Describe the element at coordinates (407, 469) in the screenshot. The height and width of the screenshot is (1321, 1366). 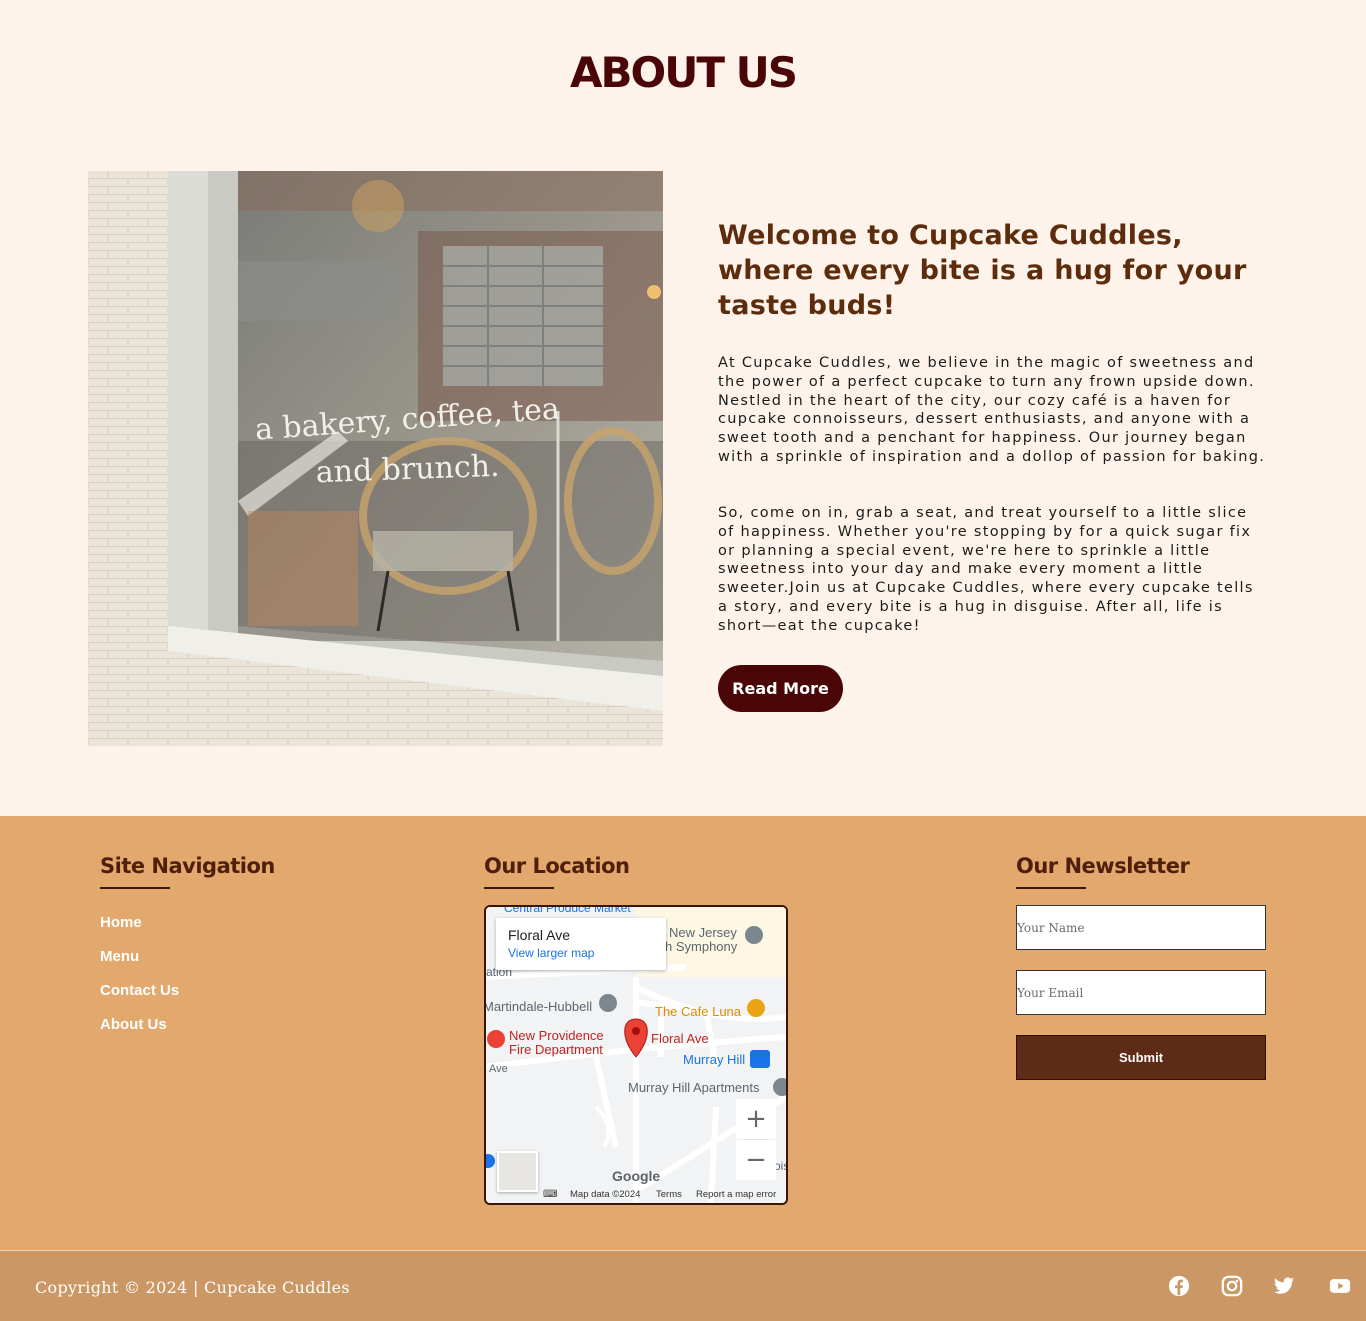
I see `window-text-line2: and brunch.` at that location.